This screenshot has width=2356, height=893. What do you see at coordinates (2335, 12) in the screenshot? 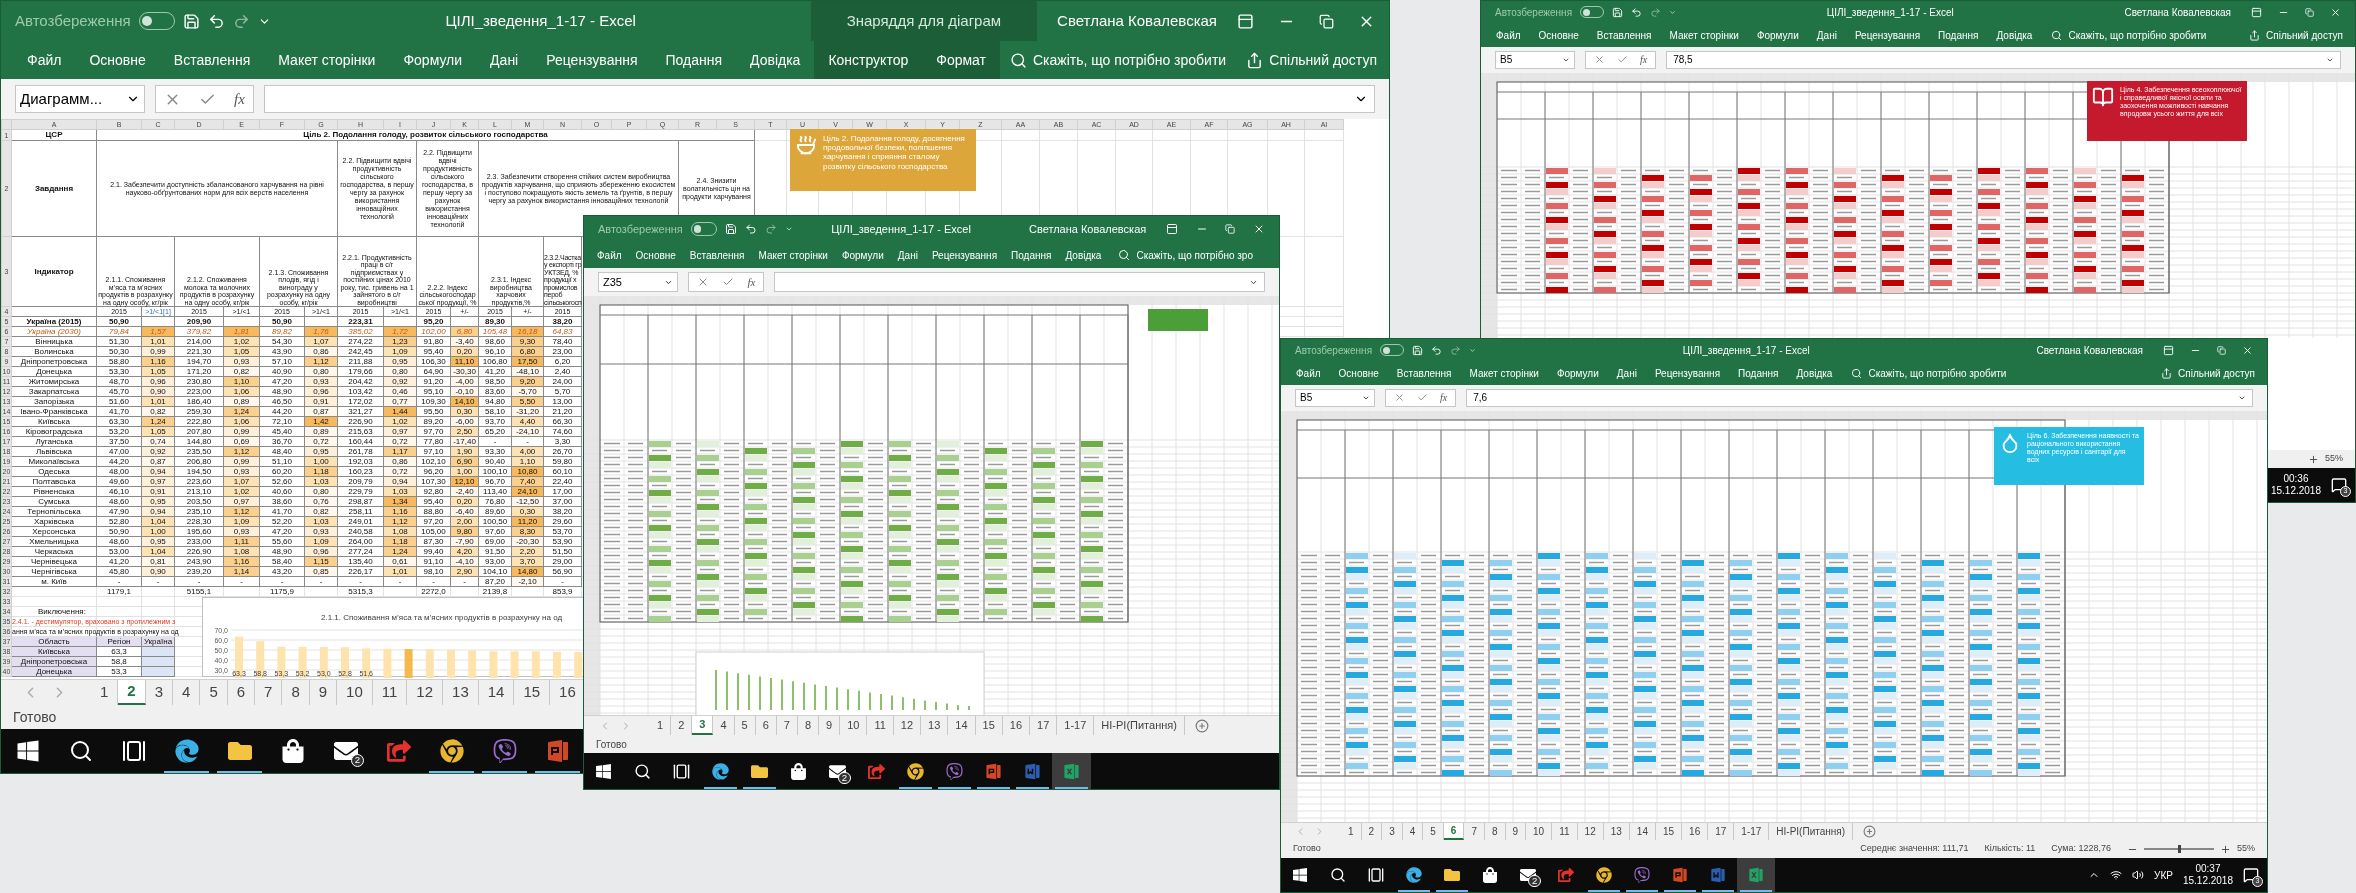
I see `close-icon` at bounding box center [2335, 12].